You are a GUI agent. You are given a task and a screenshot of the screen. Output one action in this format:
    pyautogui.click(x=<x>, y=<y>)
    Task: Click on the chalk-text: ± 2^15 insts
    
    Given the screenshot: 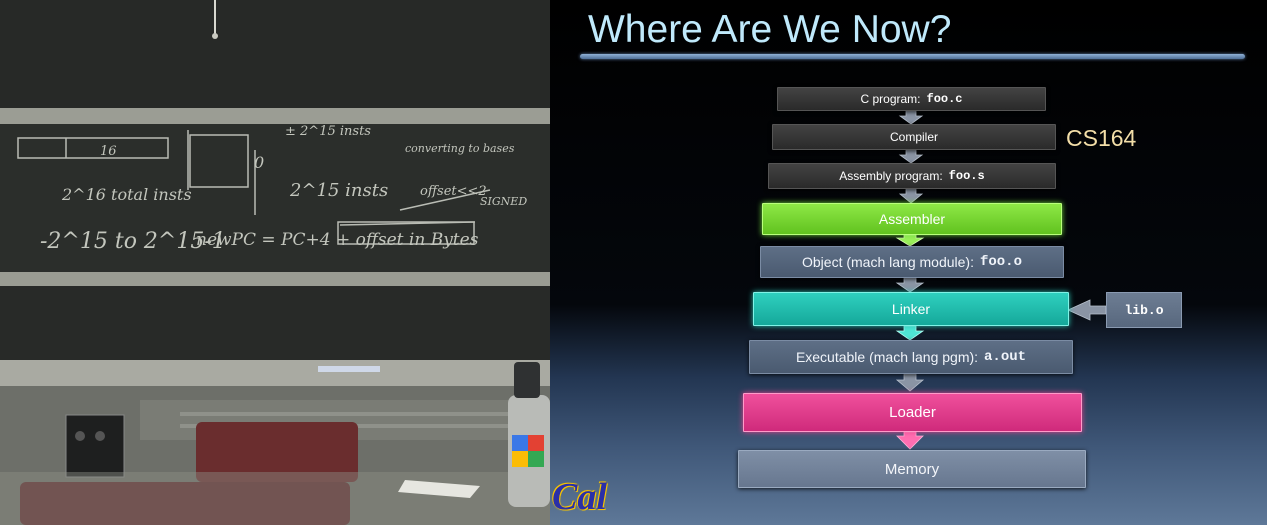 What is the action you would take?
    pyautogui.click(x=328, y=131)
    